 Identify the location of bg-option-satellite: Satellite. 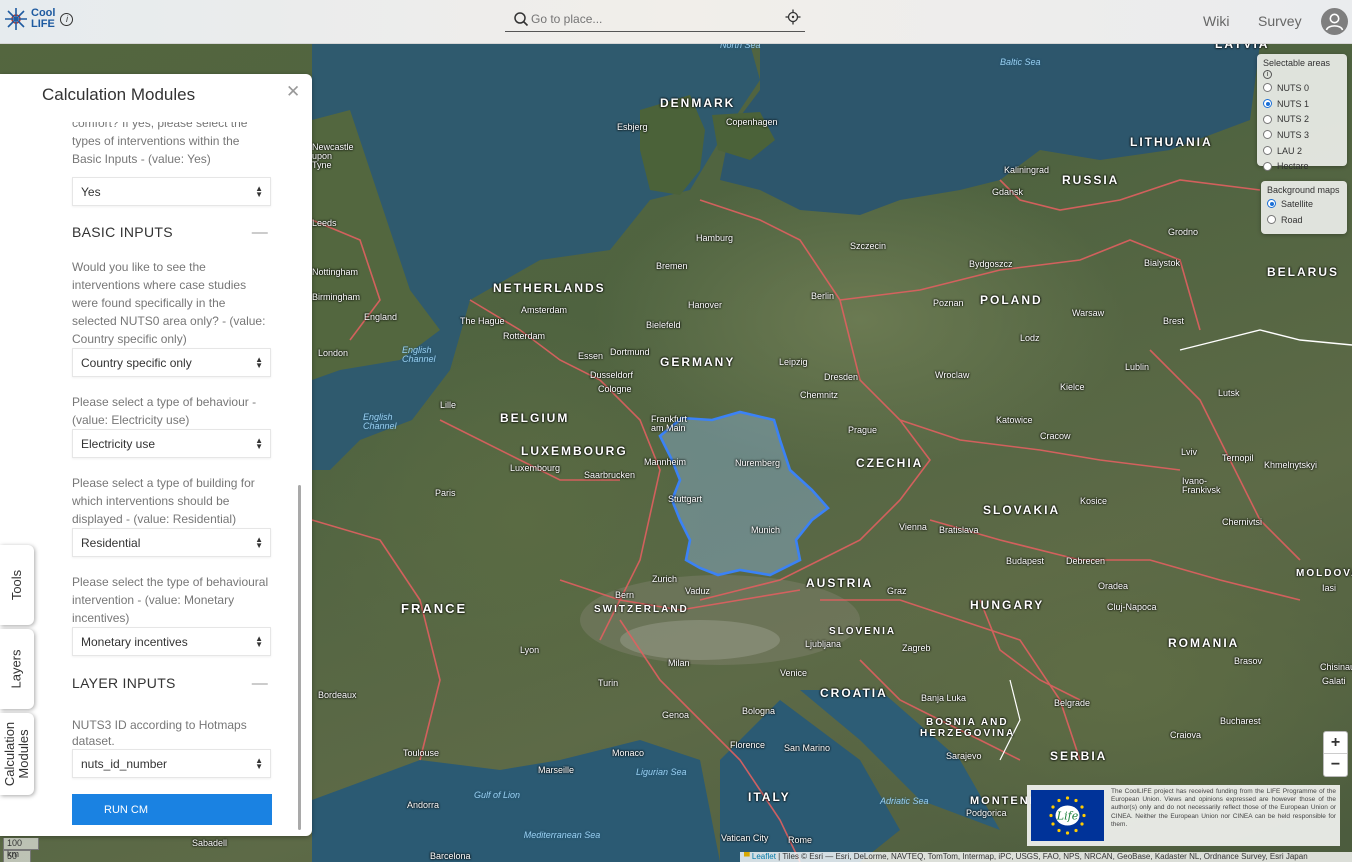
(1304, 204).